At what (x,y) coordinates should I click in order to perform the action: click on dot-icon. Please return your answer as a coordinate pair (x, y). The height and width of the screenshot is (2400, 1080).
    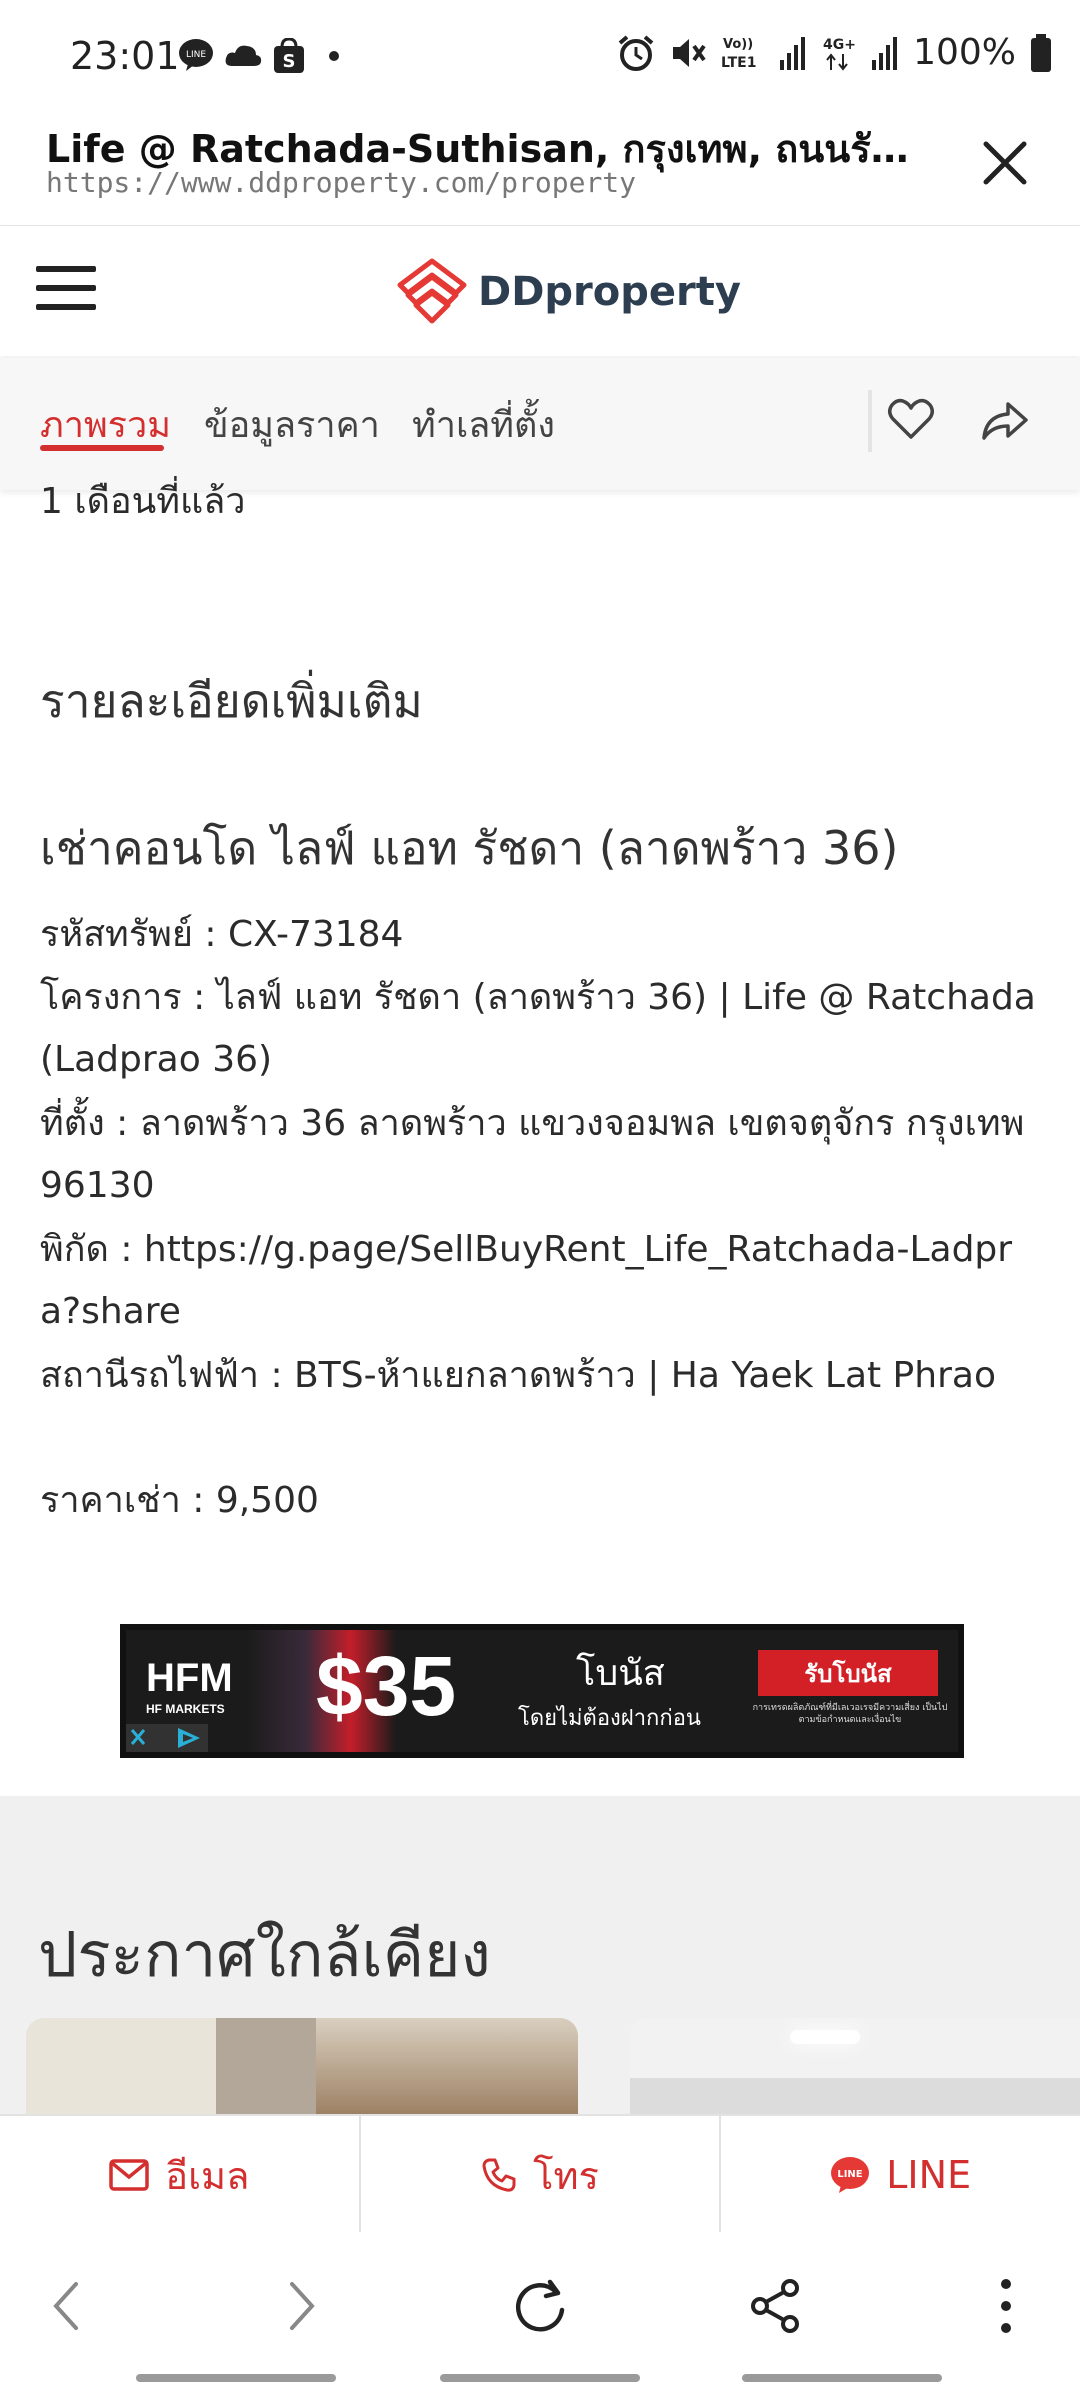
    Looking at the image, I should click on (334, 56).